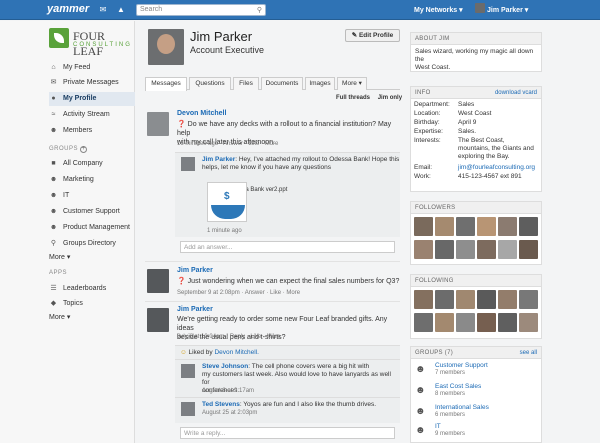 The width and height of the screenshot is (600, 443). Describe the element at coordinates (92, 115) in the screenshot. I see `sidebar-item-activity-stream: ≈ Activity Stream` at that location.